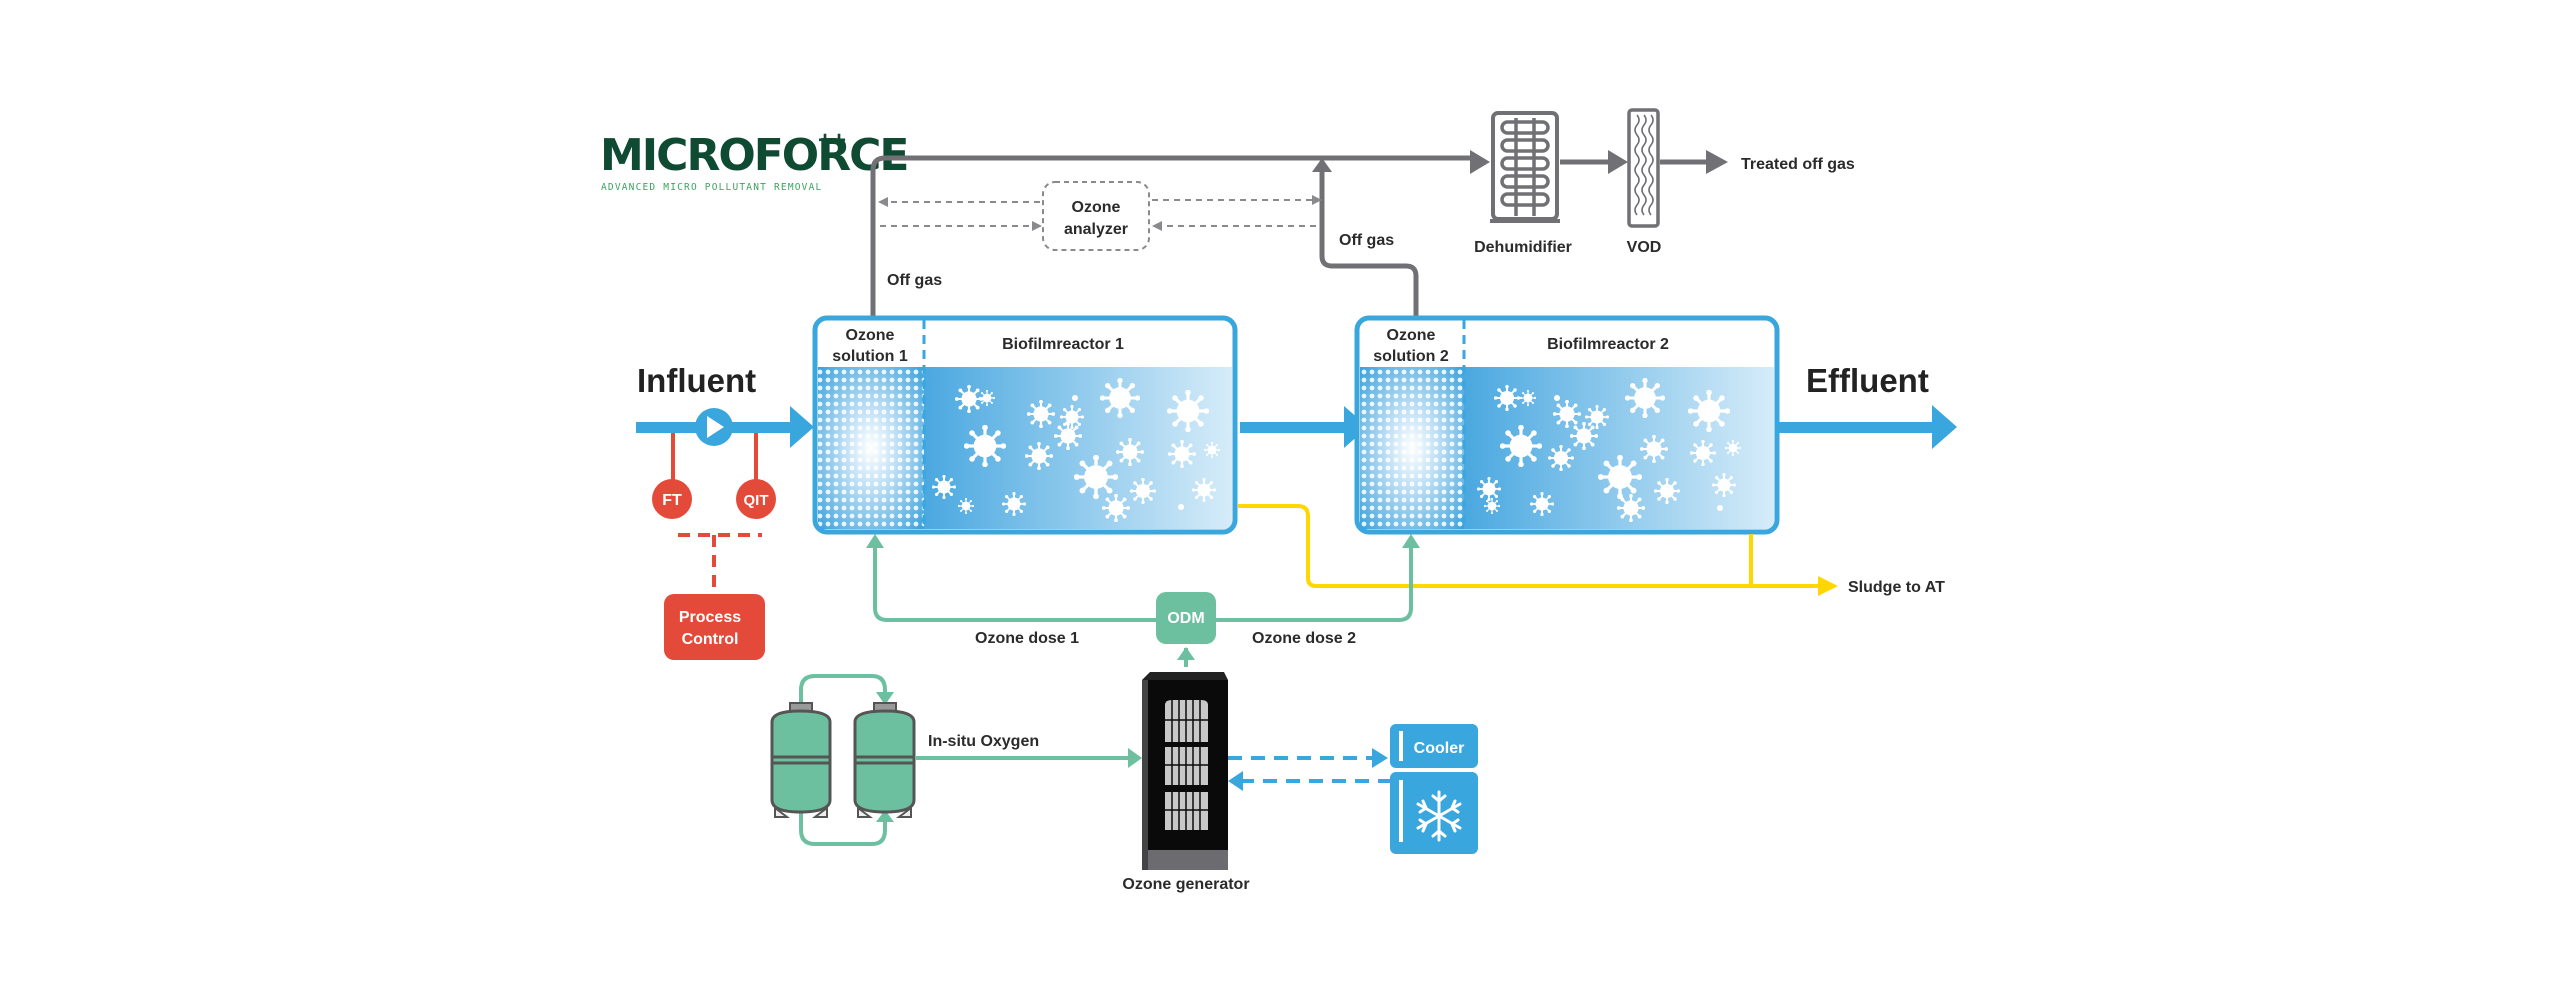 This screenshot has height=1004, width=2560. What do you see at coordinates (1411, 356) in the screenshot?
I see `ozone-solution-2-label-2: solution 2` at bounding box center [1411, 356].